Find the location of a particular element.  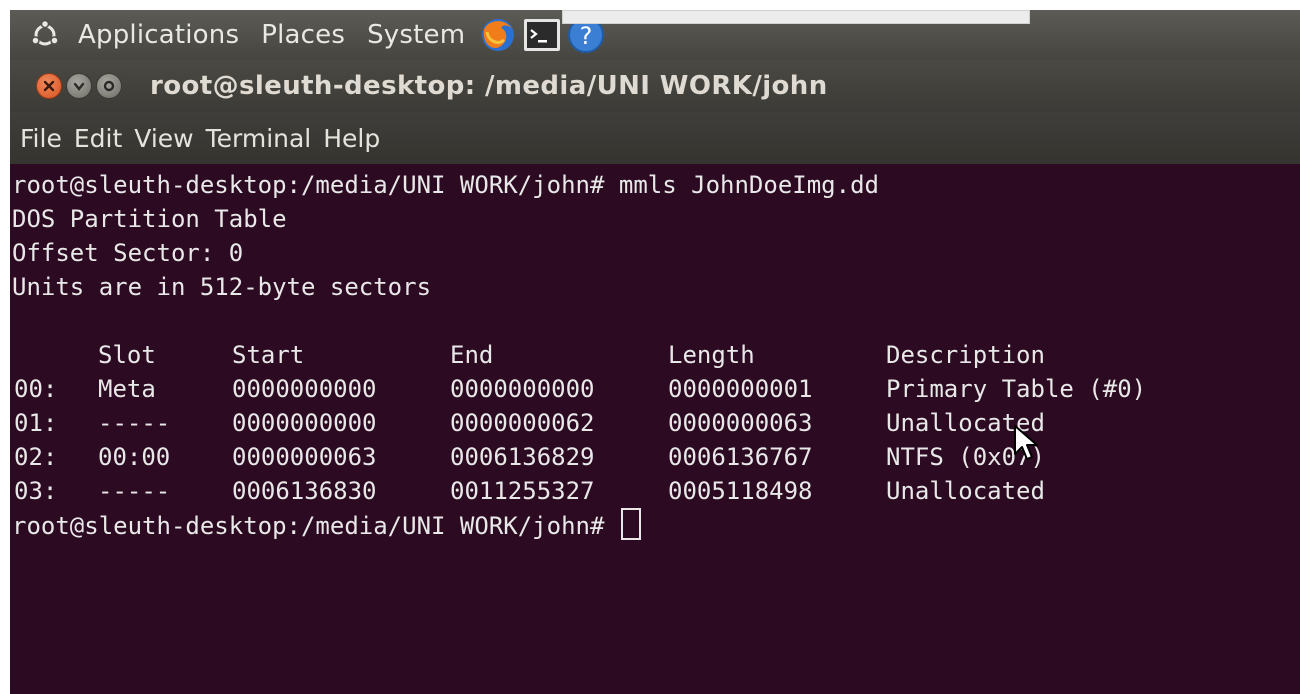

chevron-down-icon is located at coordinates (79, 86).